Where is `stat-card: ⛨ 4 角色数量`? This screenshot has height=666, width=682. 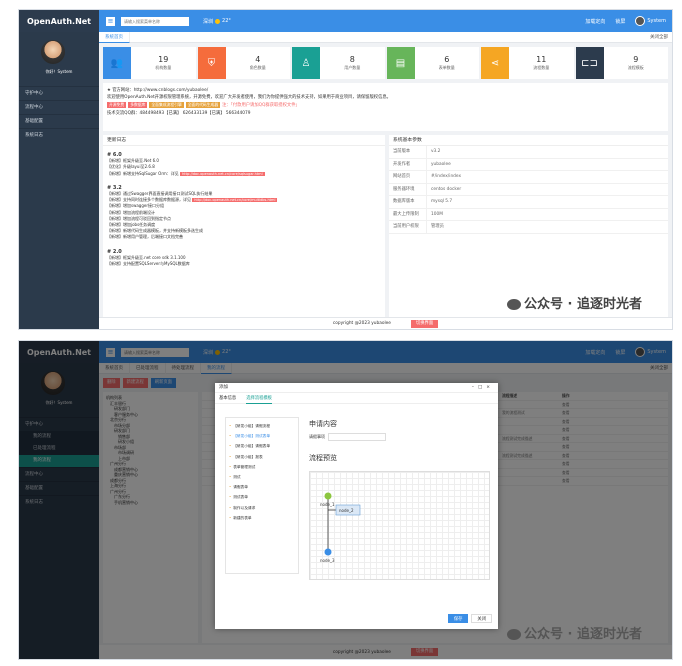 stat-card: ⛨ 4 角色数量 is located at coordinates (243, 63).